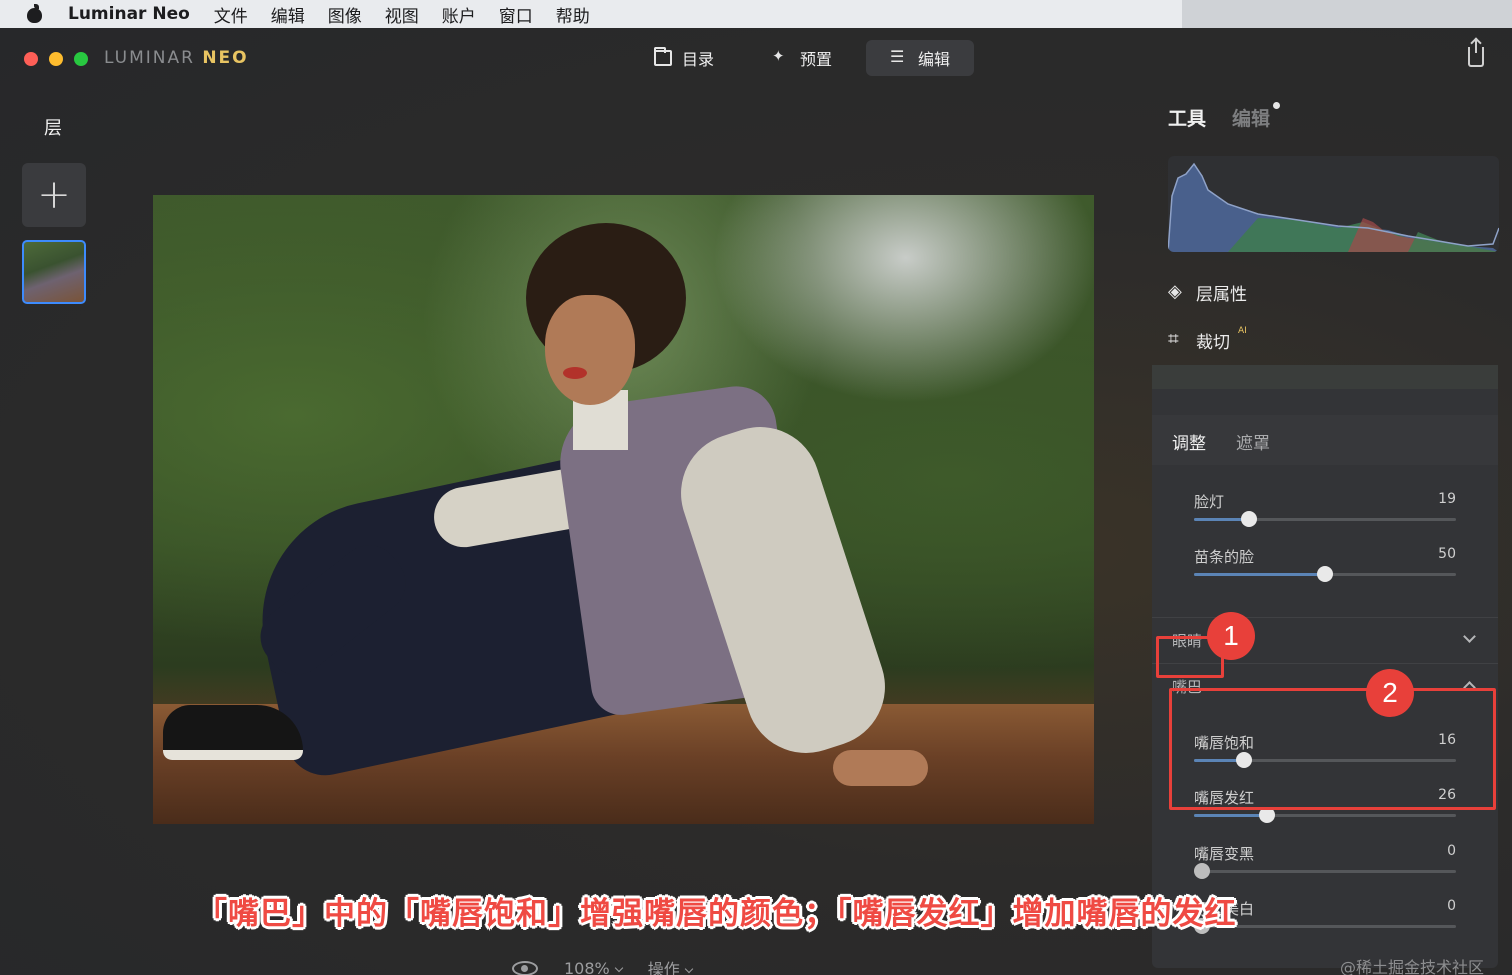 Image resolution: width=1512 pixels, height=975 pixels. Describe the element at coordinates (1411, 966) in the screenshot. I see `watermark: @稀土掘金技术社区` at that location.